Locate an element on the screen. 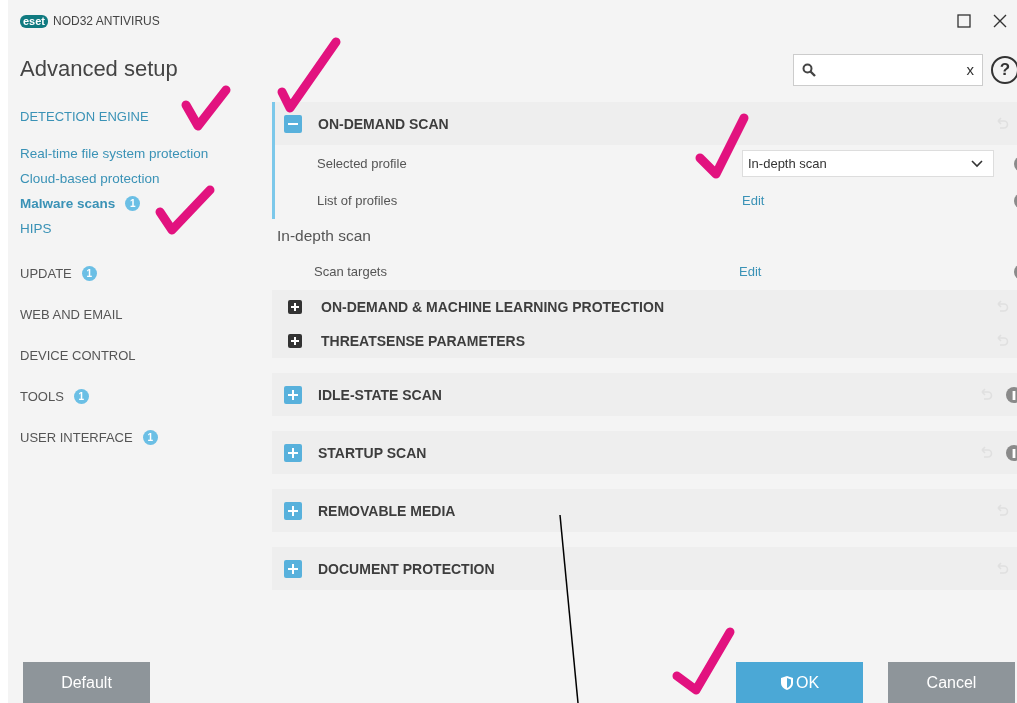  maximize-icon is located at coordinates (964, 21).